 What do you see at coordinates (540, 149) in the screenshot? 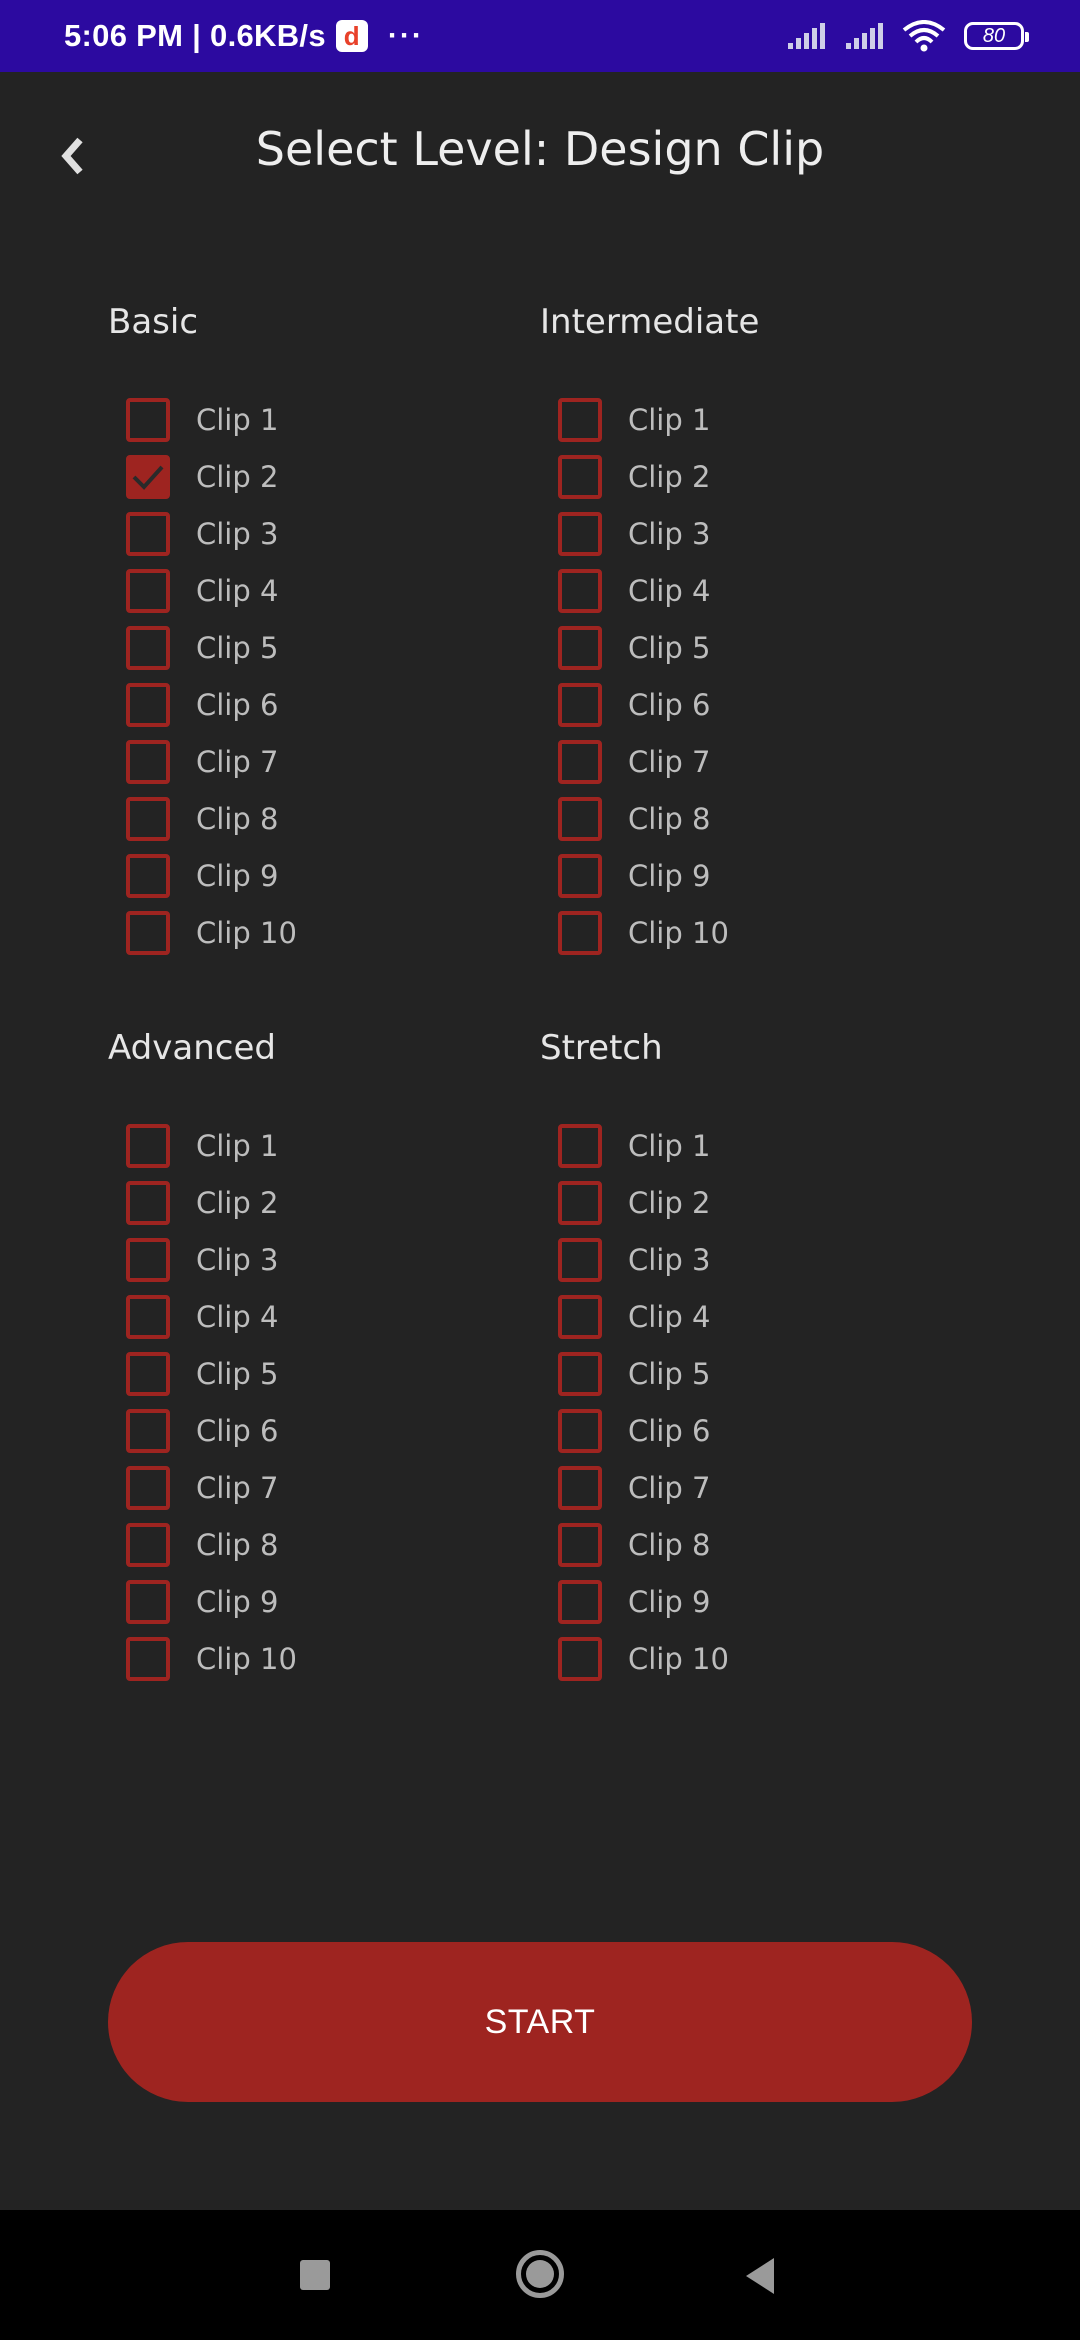
I see `header: Select Level: Design Clip` at bounding box center [540, 149].